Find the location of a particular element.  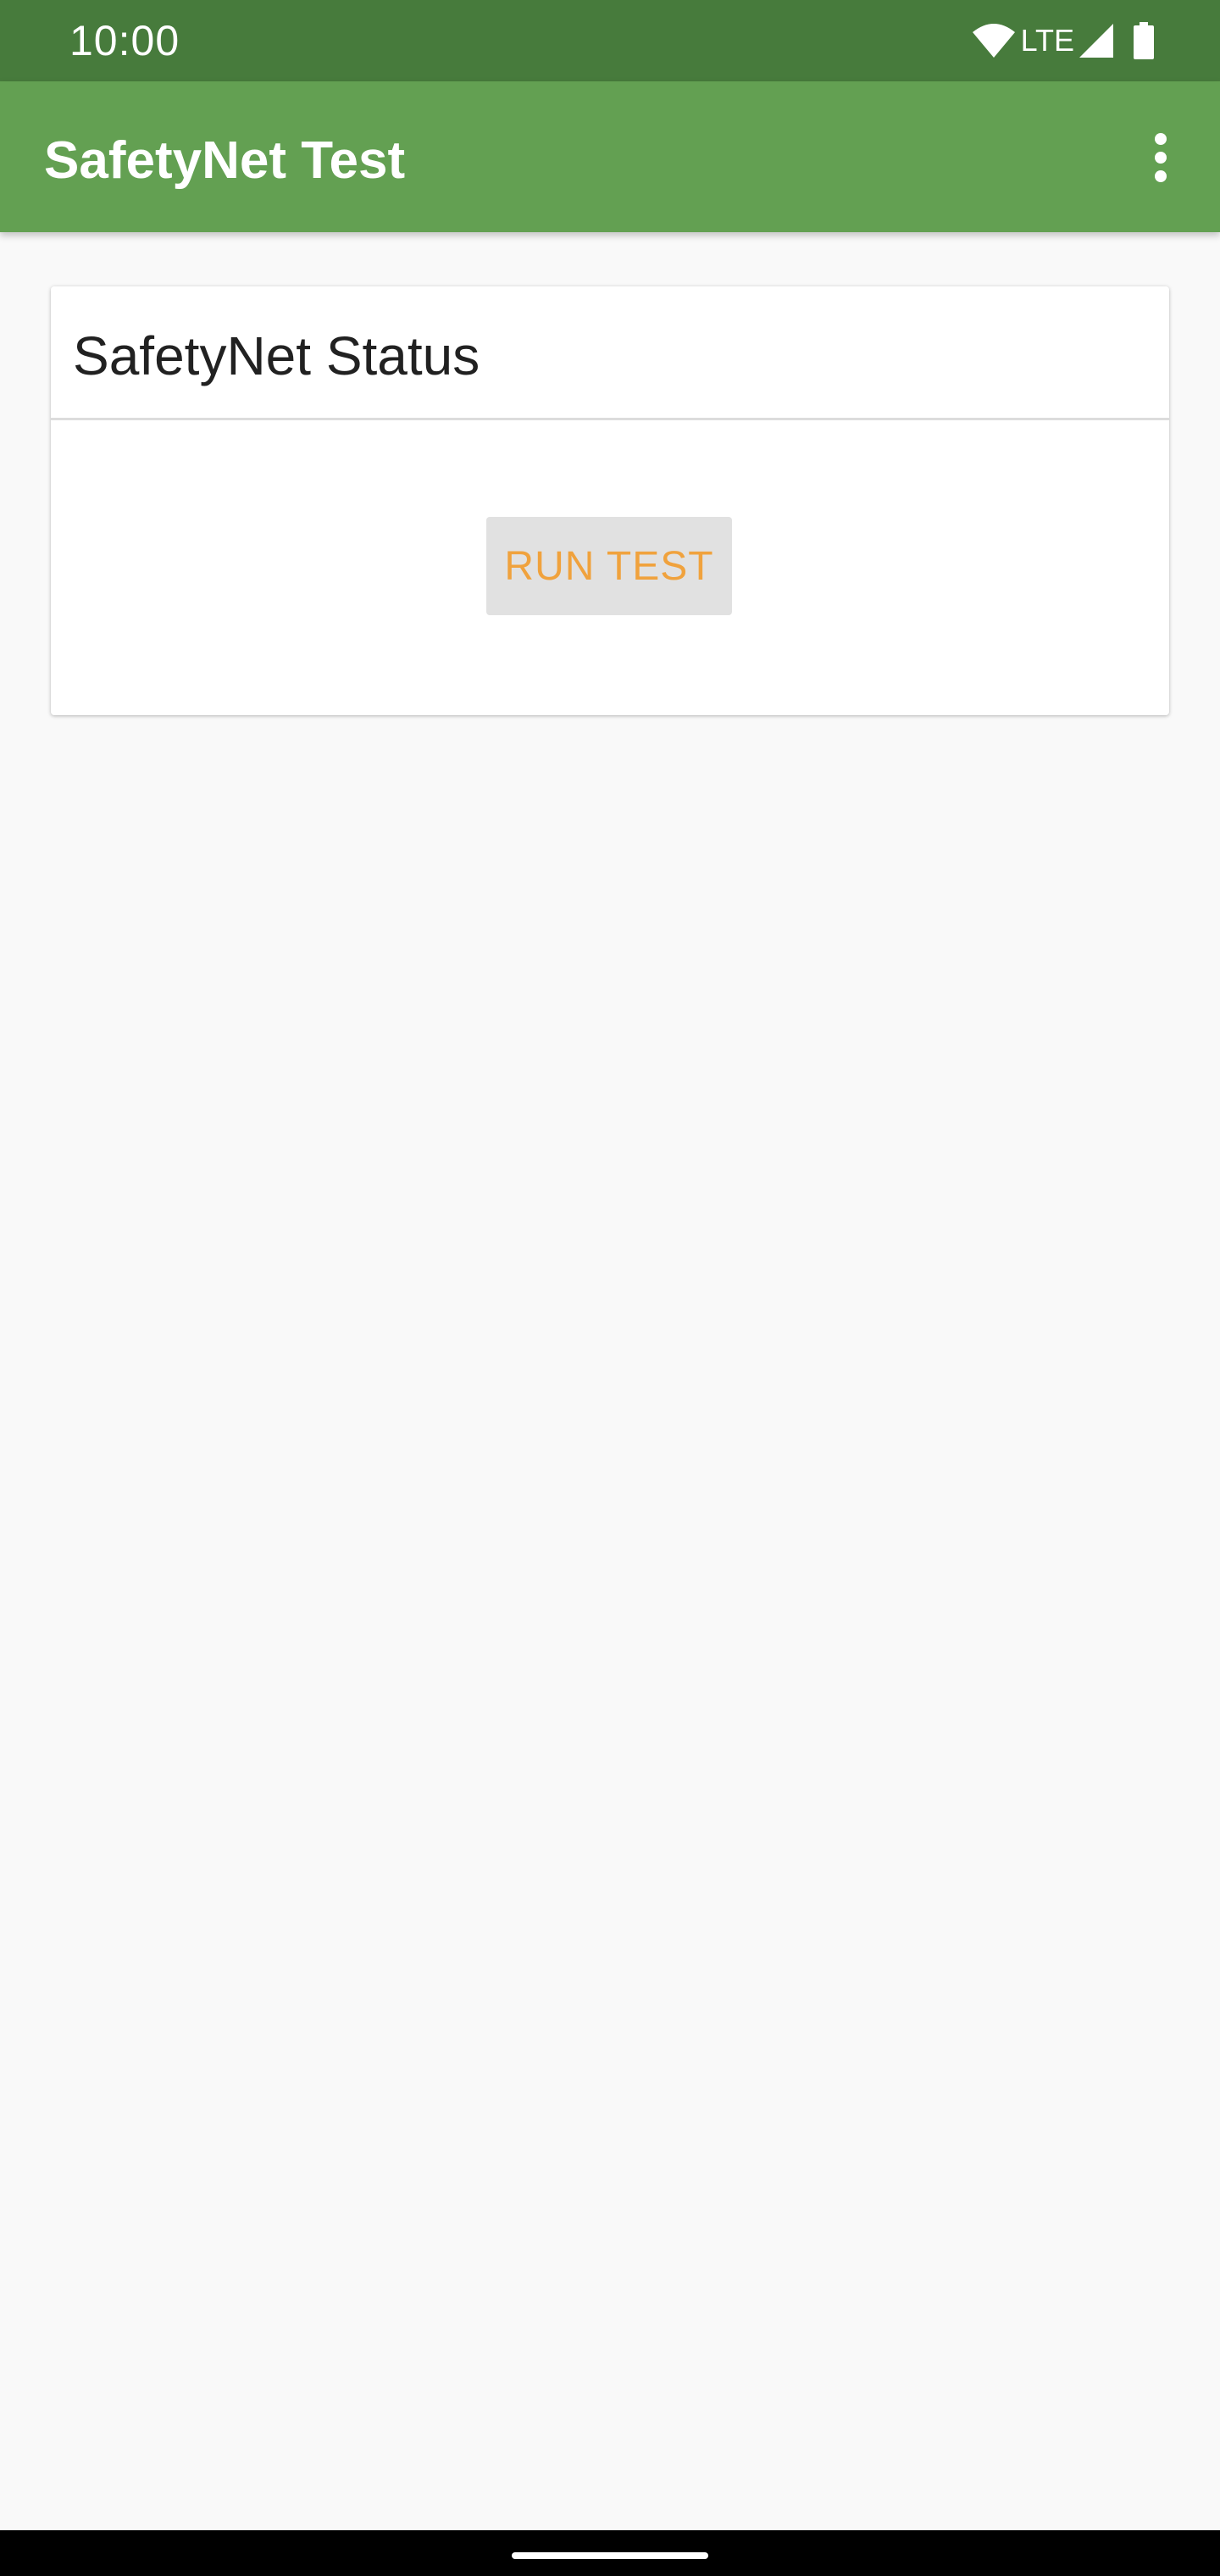

app-bar: SafetyNet Test is located at coordinates (610, 156).